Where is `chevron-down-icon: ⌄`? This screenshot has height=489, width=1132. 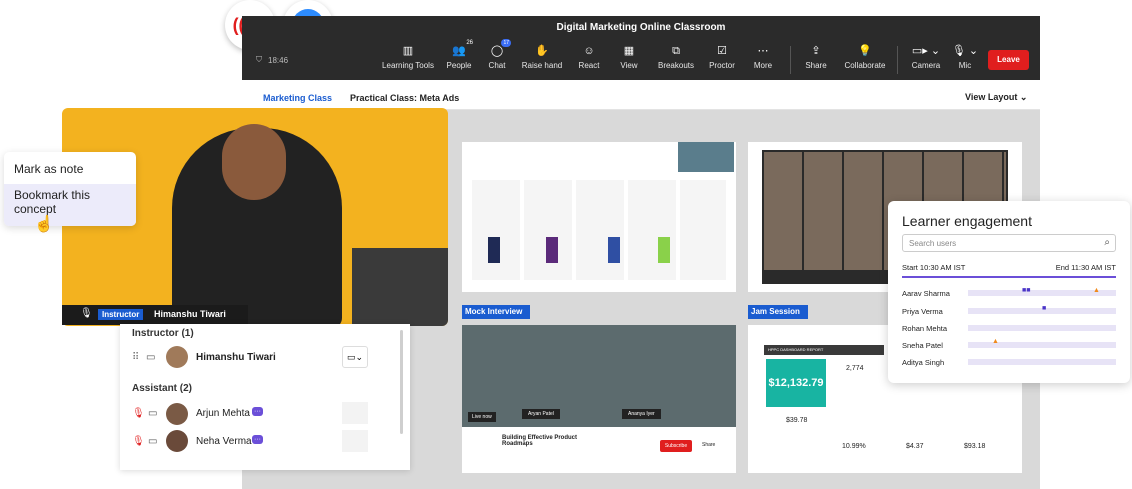
chevron-down-icon: ⌄ is located at coordinates (1023, 97).